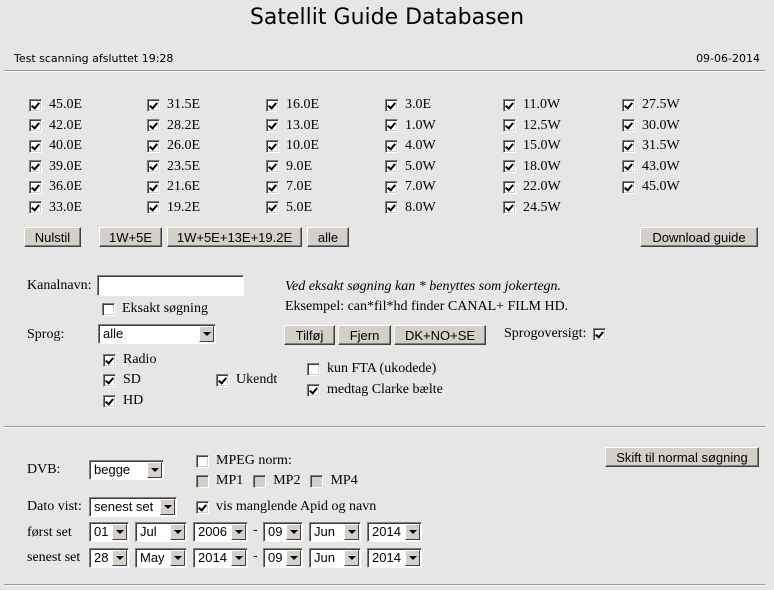  Describe the element at coordinates (173, 146) in the screenshot. I see `satellite-option: 26.0E` at that location.